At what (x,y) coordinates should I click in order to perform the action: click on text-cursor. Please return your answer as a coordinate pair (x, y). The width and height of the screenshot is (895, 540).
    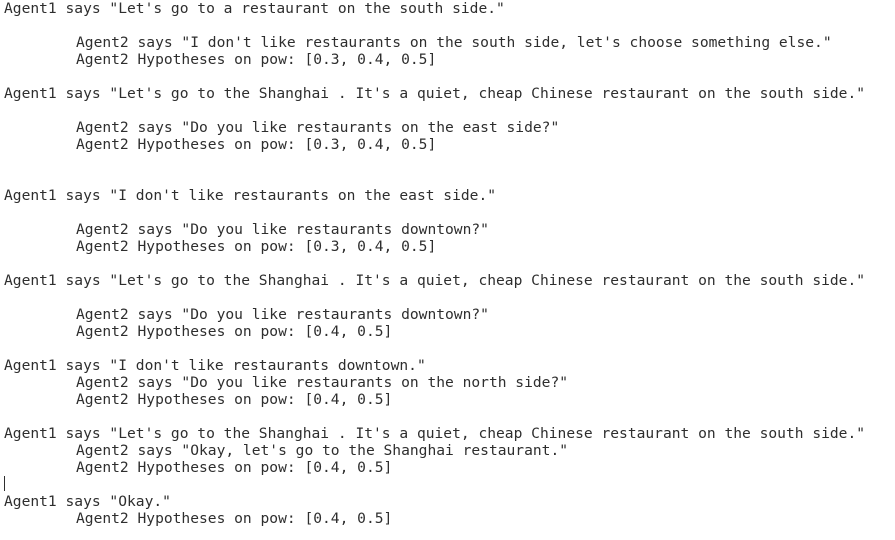
    Looking at the image, I should click on (4, 483).